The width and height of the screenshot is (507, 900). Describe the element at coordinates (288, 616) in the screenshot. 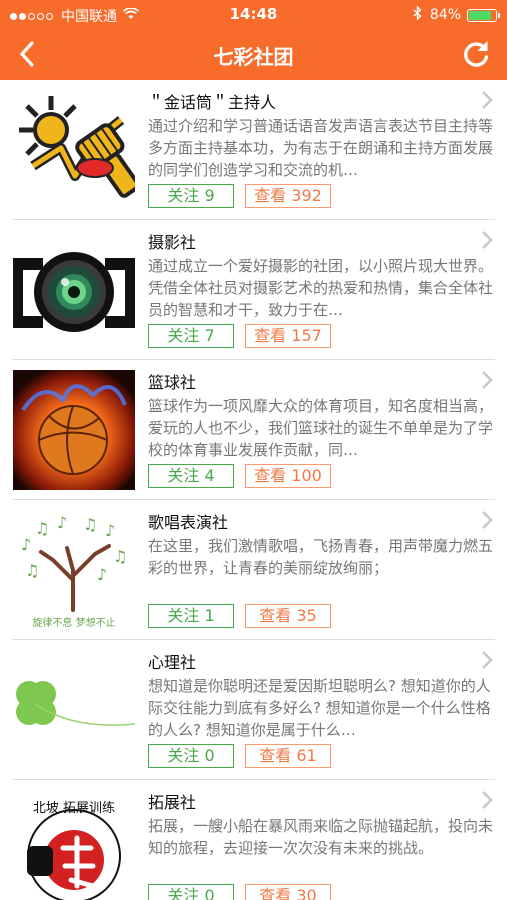

I see `view-count-button: 查看 35` at that location.